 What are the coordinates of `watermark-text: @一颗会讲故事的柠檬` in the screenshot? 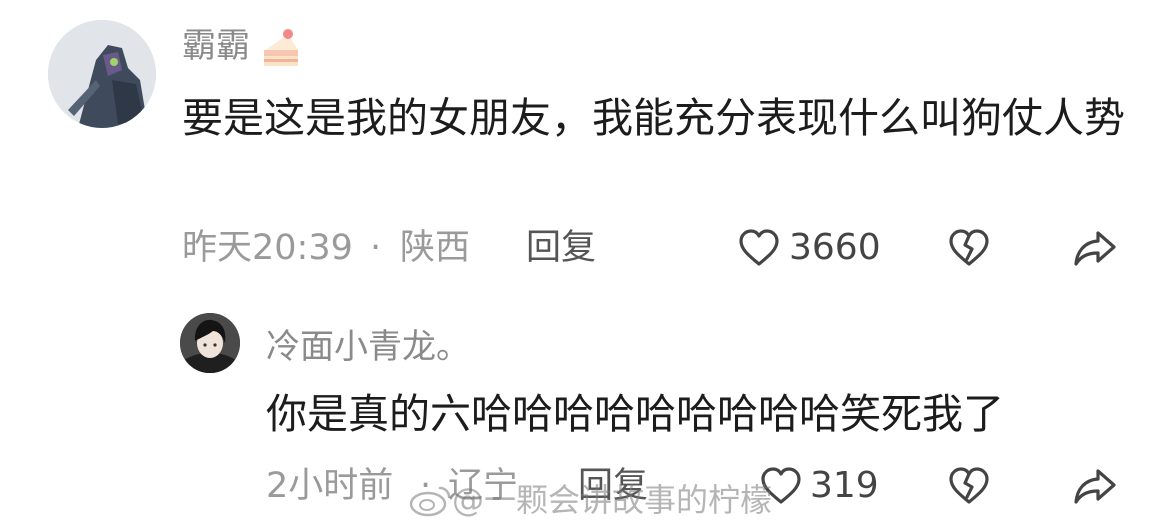 It's located at (612, 500).